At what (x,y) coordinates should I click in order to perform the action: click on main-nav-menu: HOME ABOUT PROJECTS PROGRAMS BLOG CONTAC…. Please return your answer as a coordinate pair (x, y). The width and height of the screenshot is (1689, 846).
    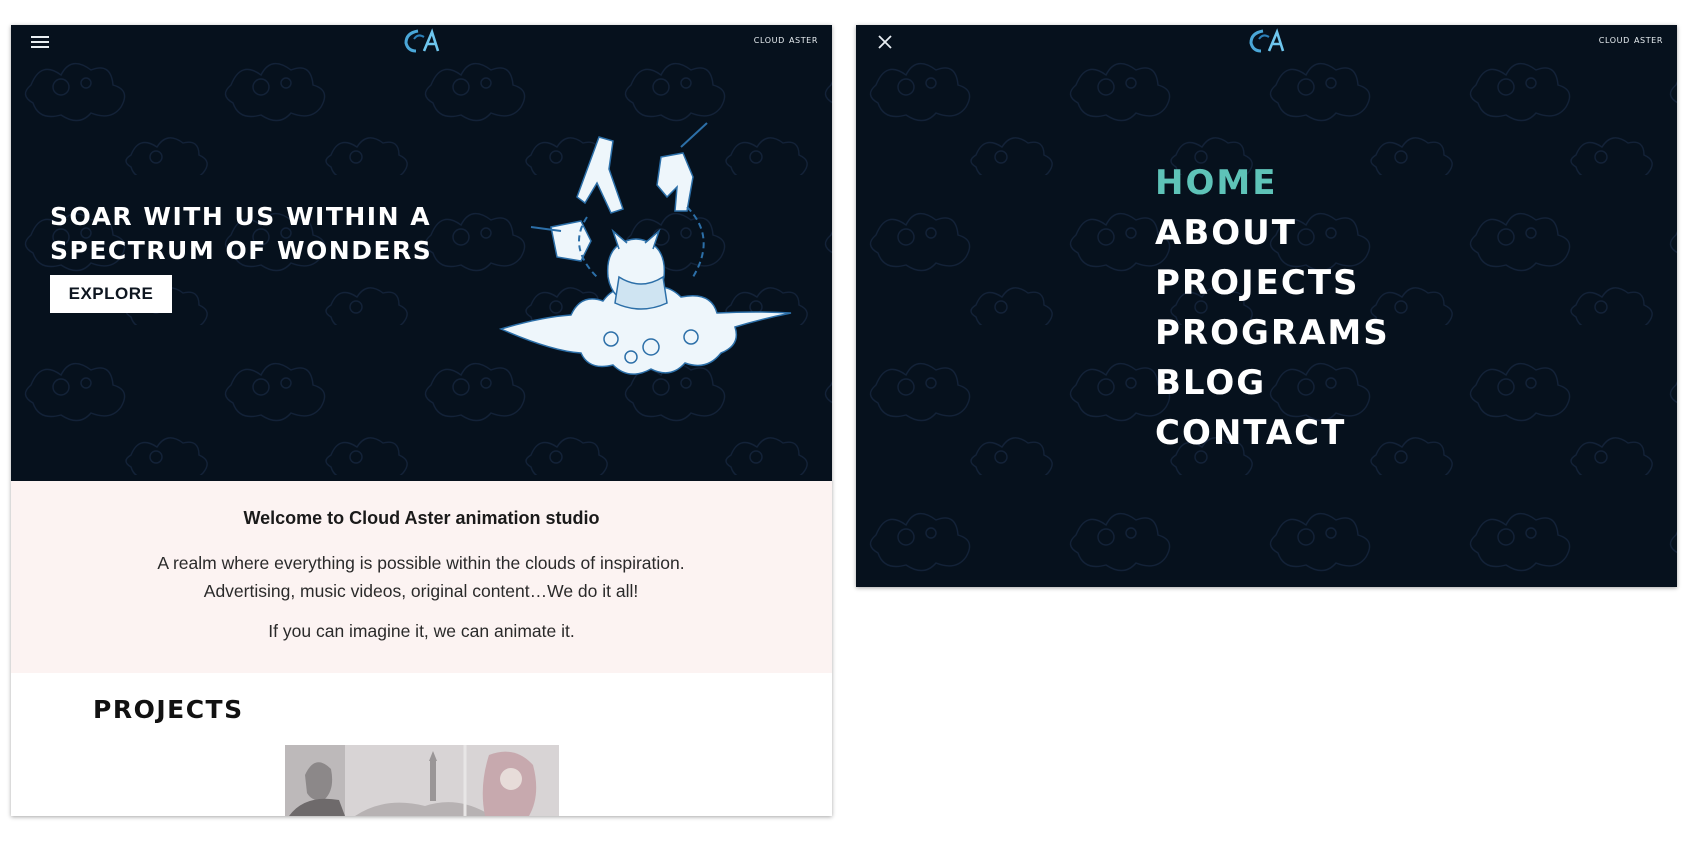
    Looking at the image, I should click on (1272, 308).